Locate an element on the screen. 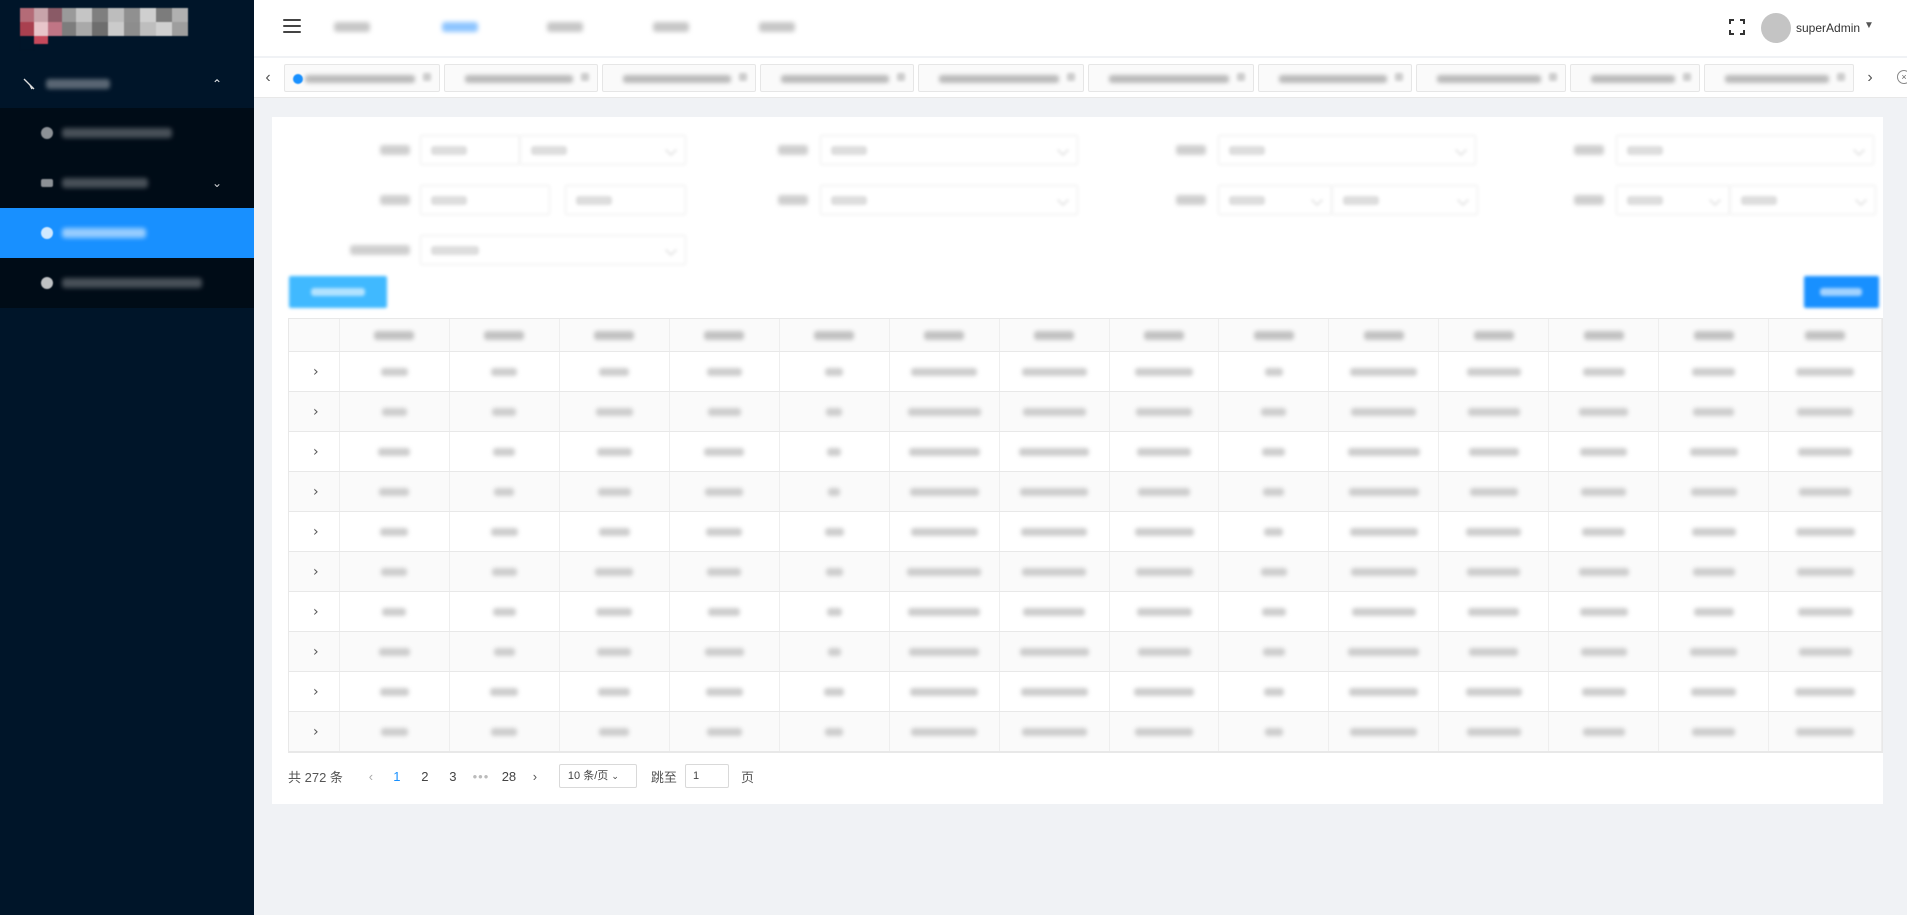 Image resolution: width=1907 pixels, height=915 pixels. fullscreen-icon is located at coordinates (1737, 27).